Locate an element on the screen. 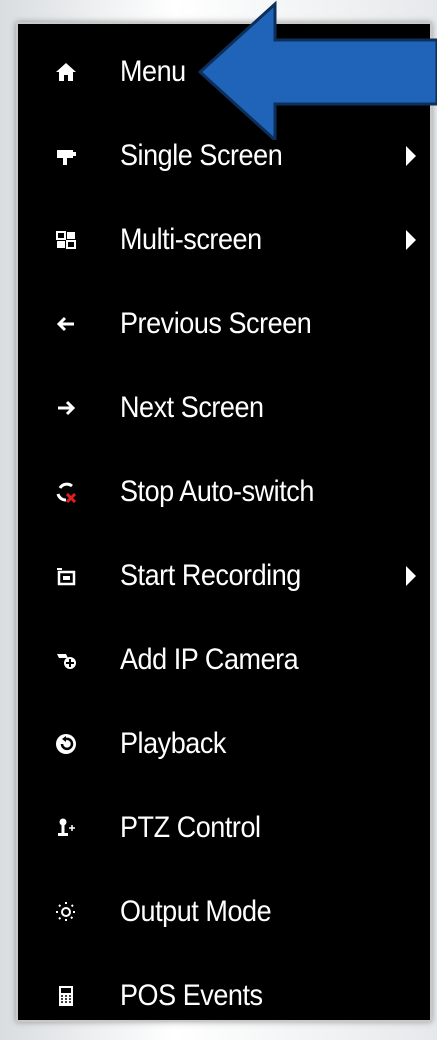 This screenshot has height=1040, width=437. menu-item-next-screen: Next Screen is located at coordinates (224, 408).